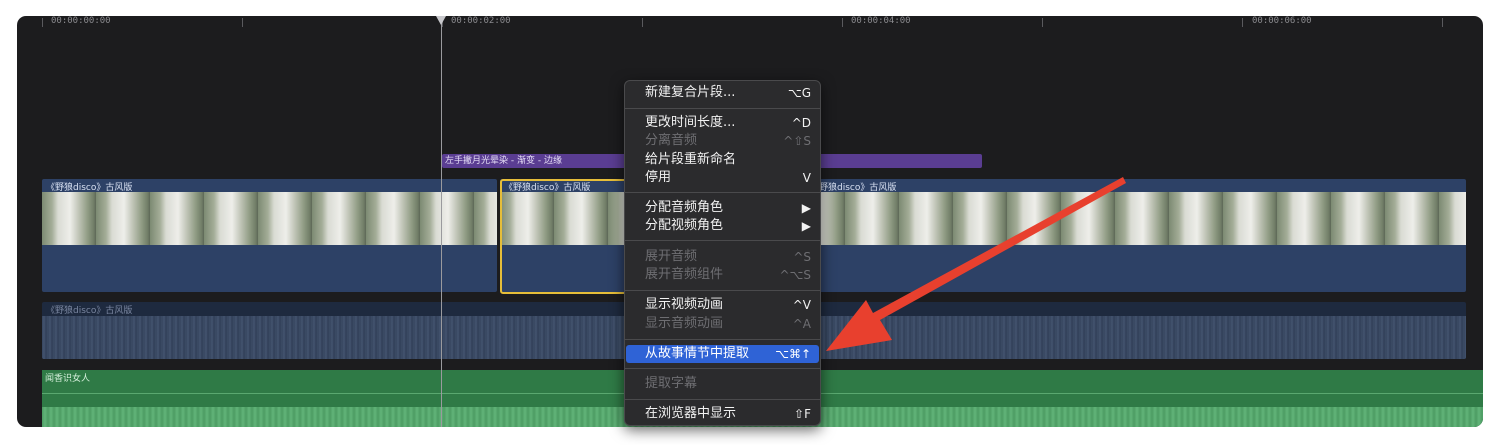 The width and height of the screenshot is (1500, 445). I want to click on menu-item-show-audio-animation: 显示音频动画 ^A, so click(722, 324).